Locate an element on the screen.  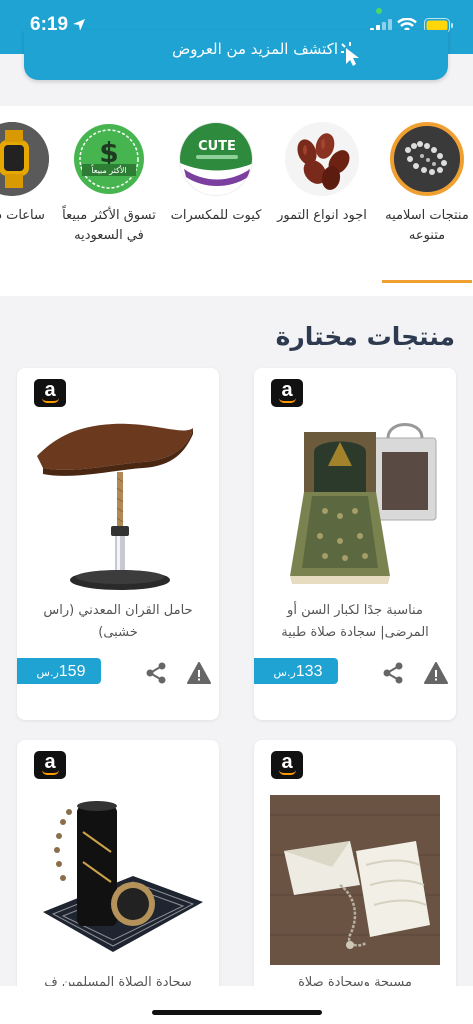
category-item-dates: اجود انواع التمور is located at coordinates (322, 174).